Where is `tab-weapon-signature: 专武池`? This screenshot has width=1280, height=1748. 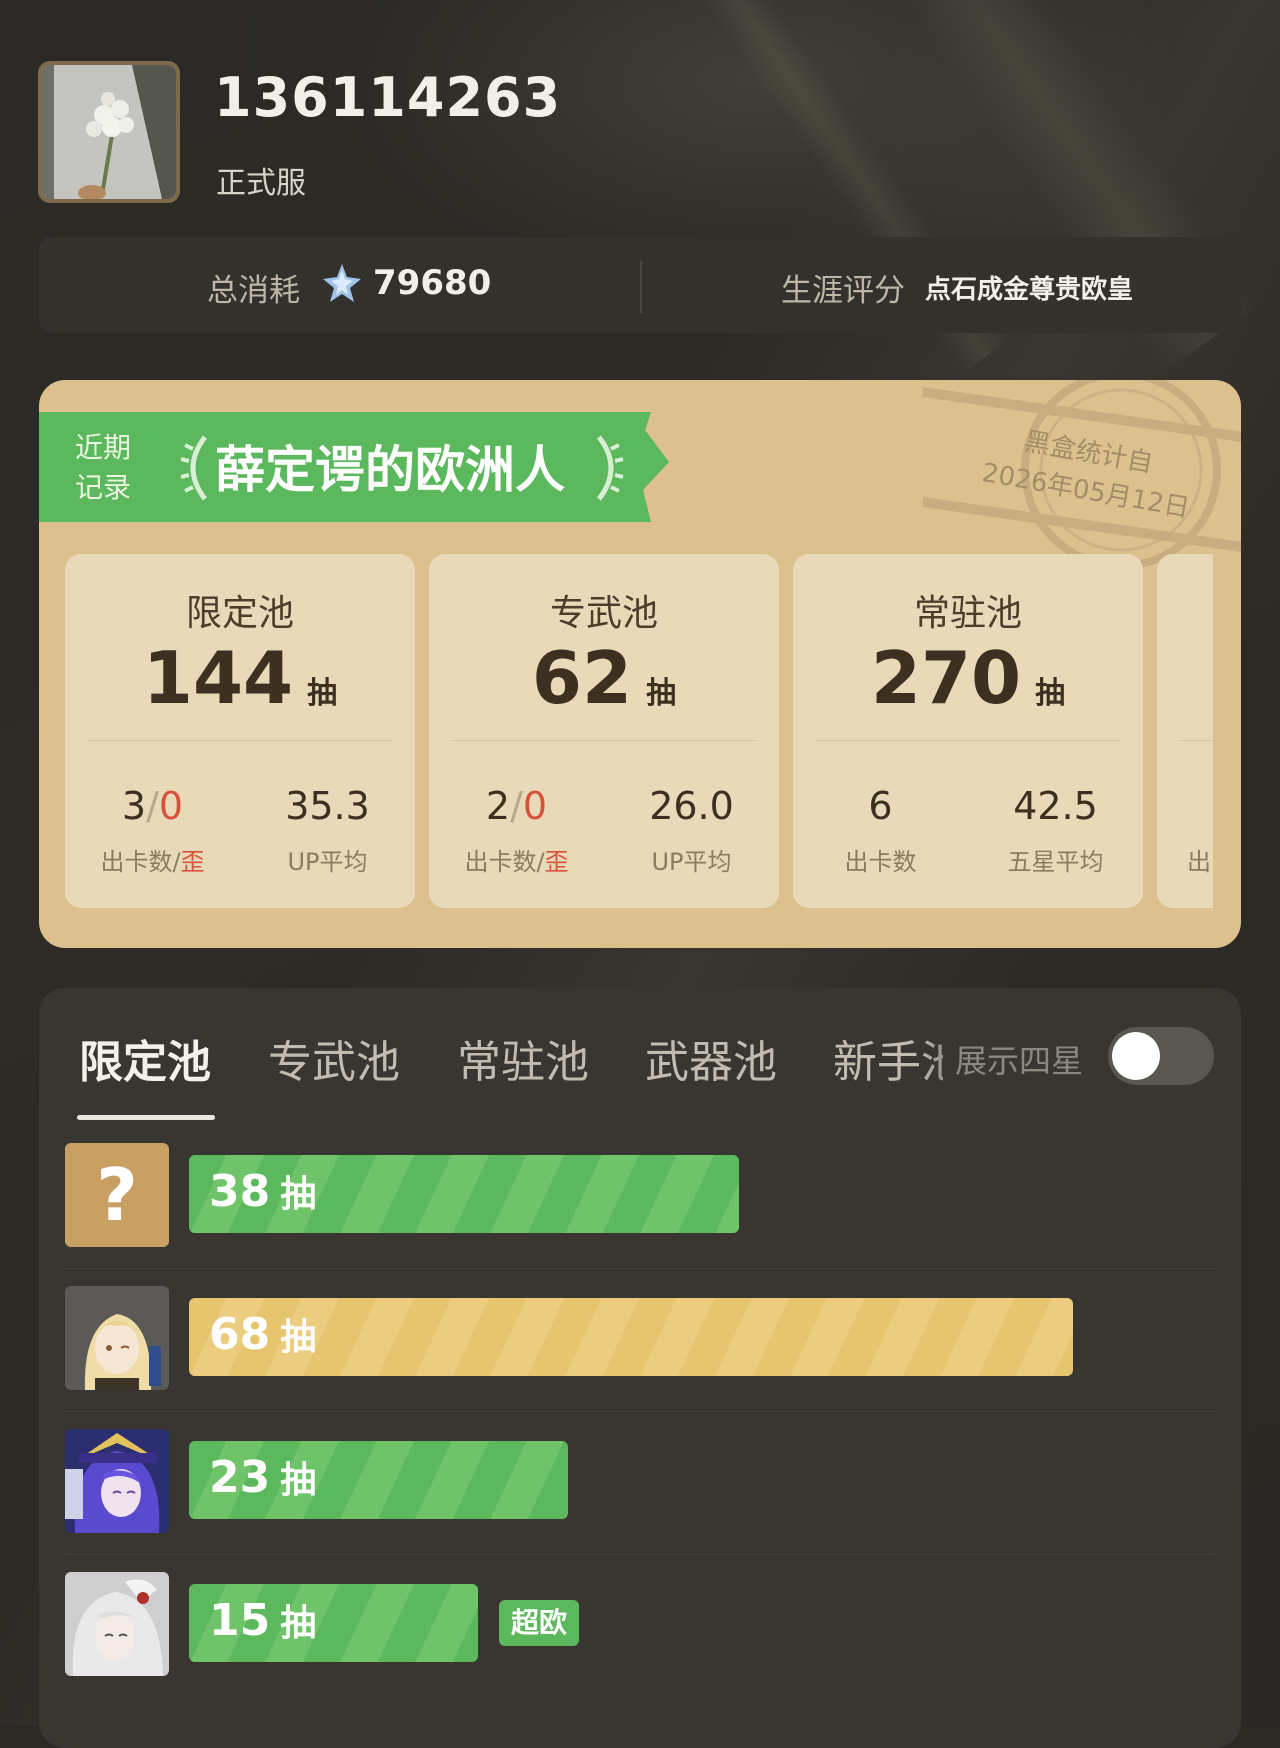
tab-weapon-signature: 专武池 is located at coordinates (334, 1058).